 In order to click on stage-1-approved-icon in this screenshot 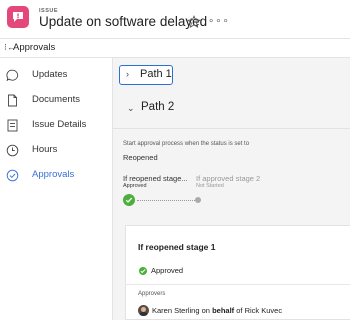, I will do `click(129, 200)`.